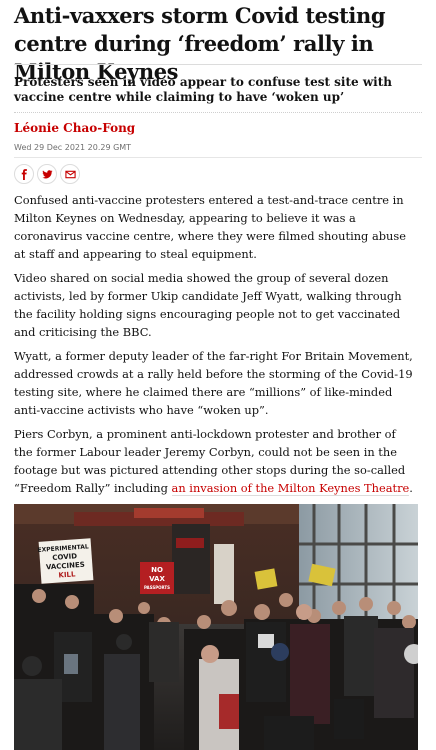 This screenshot has height=750, width=436. I want to click on email-icon, so click(70, 174).